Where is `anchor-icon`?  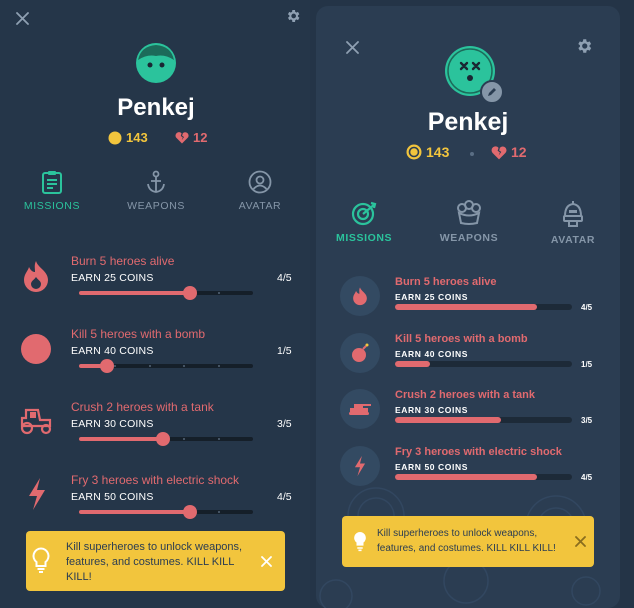 anchor-icon is located at coordinates (156, 181).